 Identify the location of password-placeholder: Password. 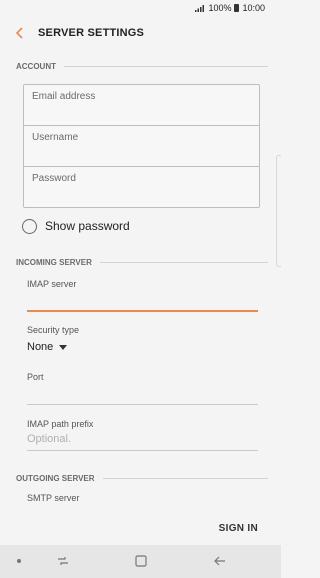
(54, 178).